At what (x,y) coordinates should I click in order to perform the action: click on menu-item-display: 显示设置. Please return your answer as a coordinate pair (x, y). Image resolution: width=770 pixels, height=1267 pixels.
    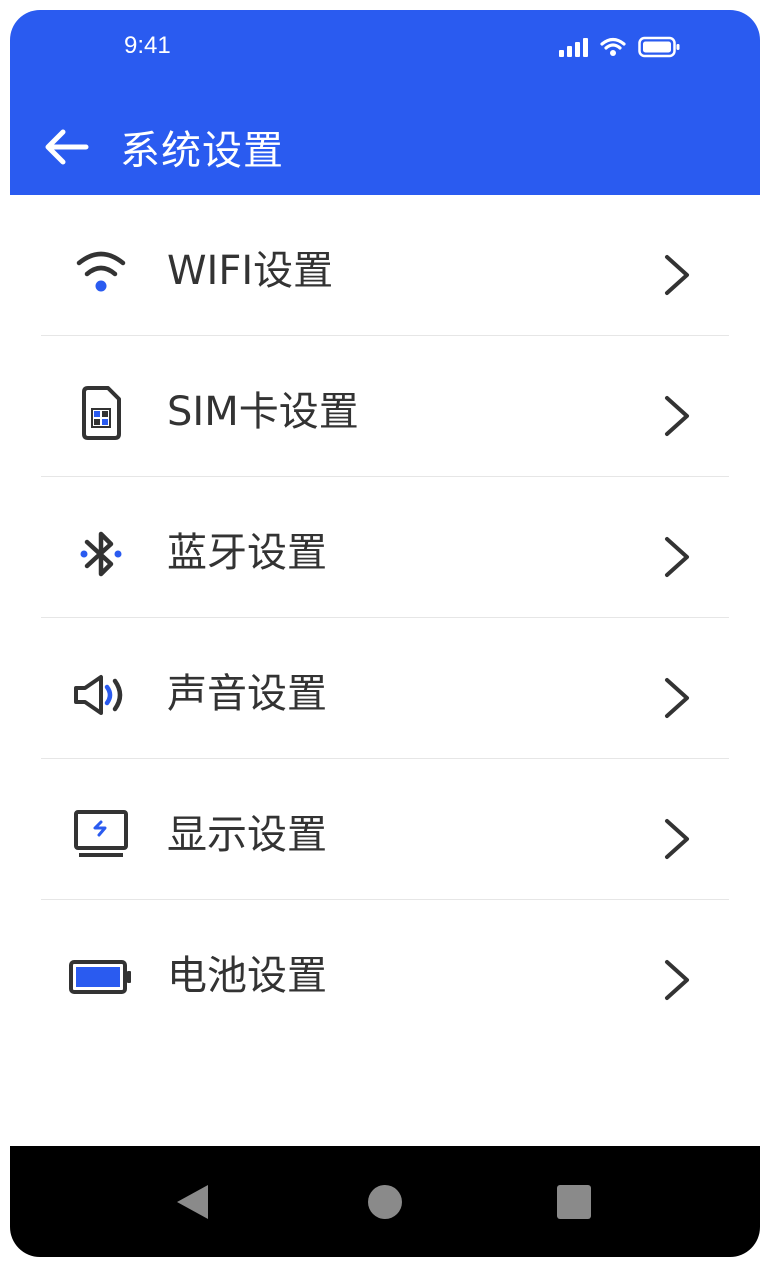
    Looking at the image, I should click on (385, 829).